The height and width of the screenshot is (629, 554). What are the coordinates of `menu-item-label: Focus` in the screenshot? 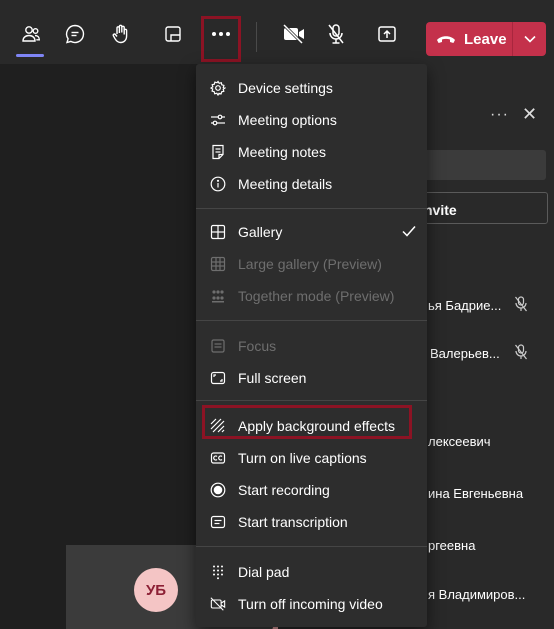 It's located at (257, 346).